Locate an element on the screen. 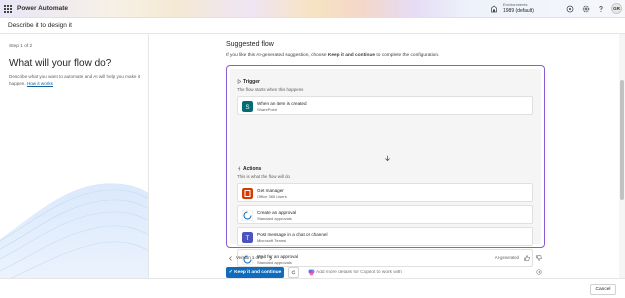 The width and height of the screenshot is (625, 298). footer: Cancel is located at coordinates (312, 288).